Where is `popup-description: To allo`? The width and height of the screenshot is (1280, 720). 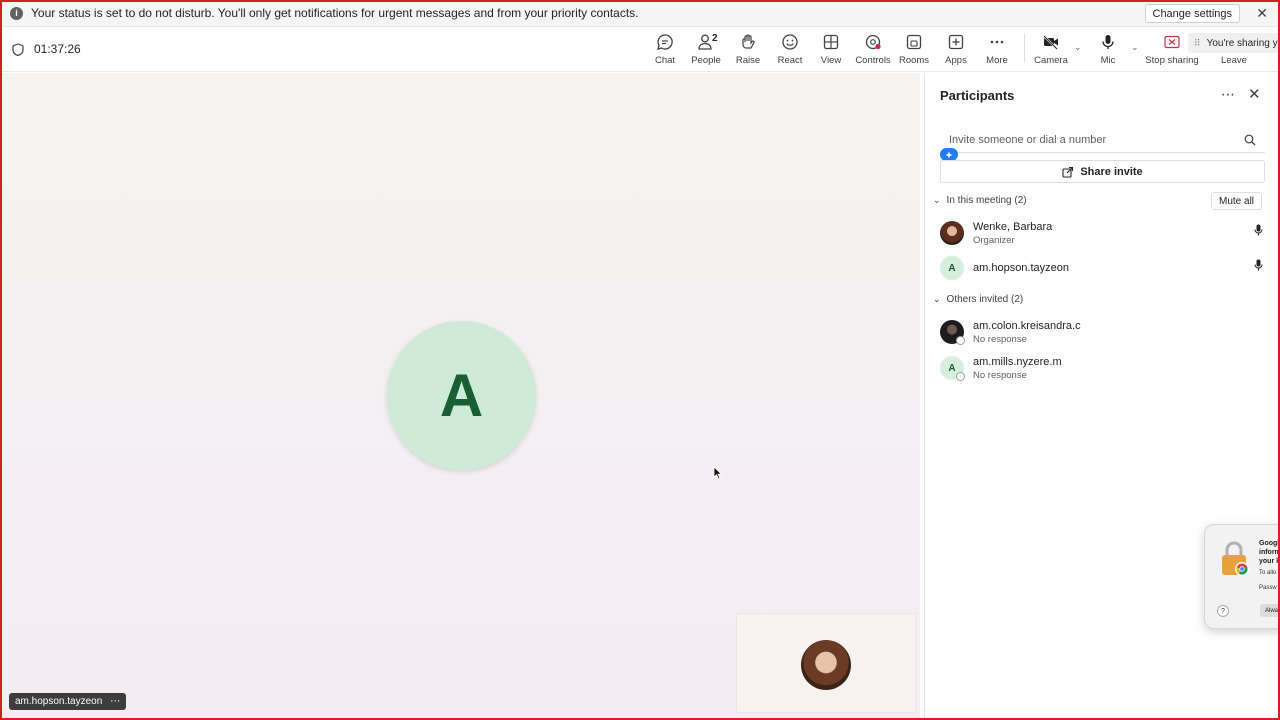 popup-description: To allo is located at coordinates (1268, 573).